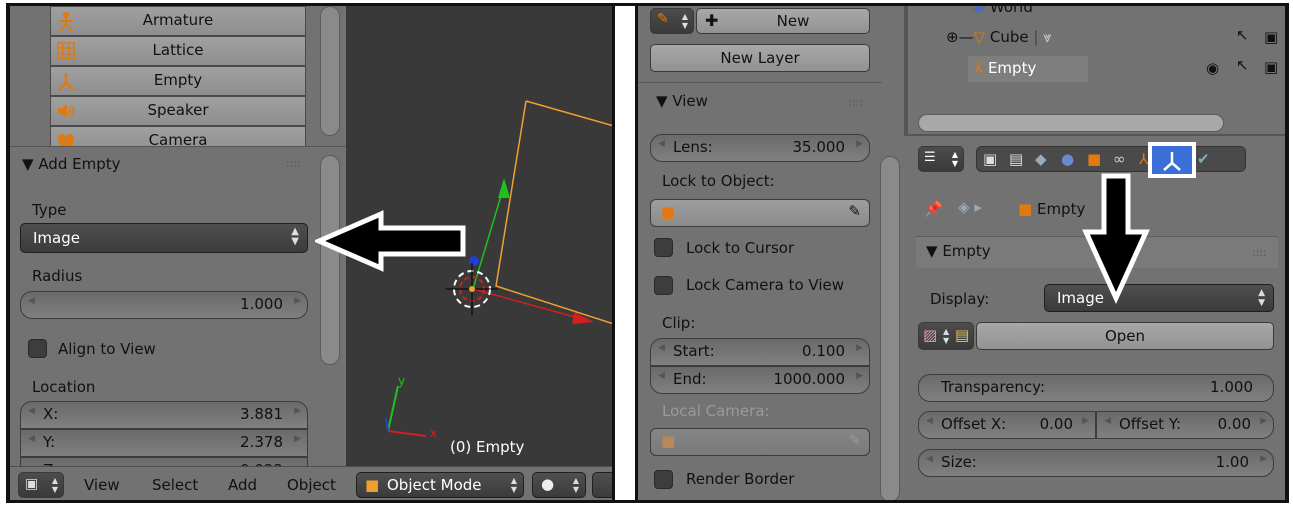  What do you see at coordinates (1052, 209) in the screenshot?
I see `breadcrumb: ■ Empty` at bounding box center [1052, 209].